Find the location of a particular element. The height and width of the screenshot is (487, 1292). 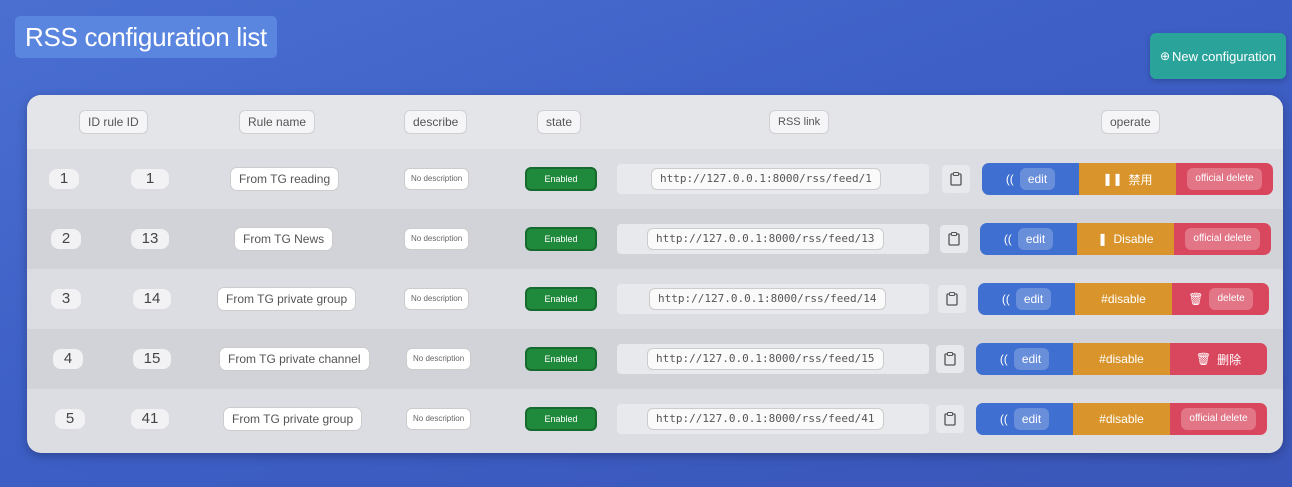

row-operations: ((edit #disable official delete is located at coordinates (1121, 419).